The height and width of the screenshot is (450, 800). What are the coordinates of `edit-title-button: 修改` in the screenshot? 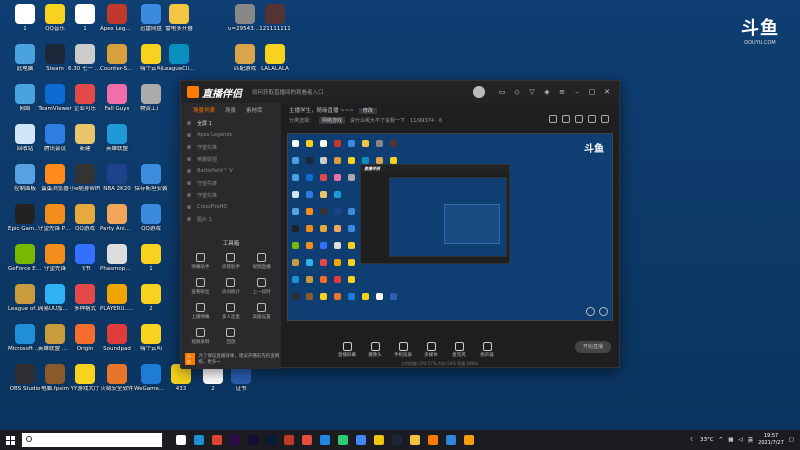 It's located at (367, 111).